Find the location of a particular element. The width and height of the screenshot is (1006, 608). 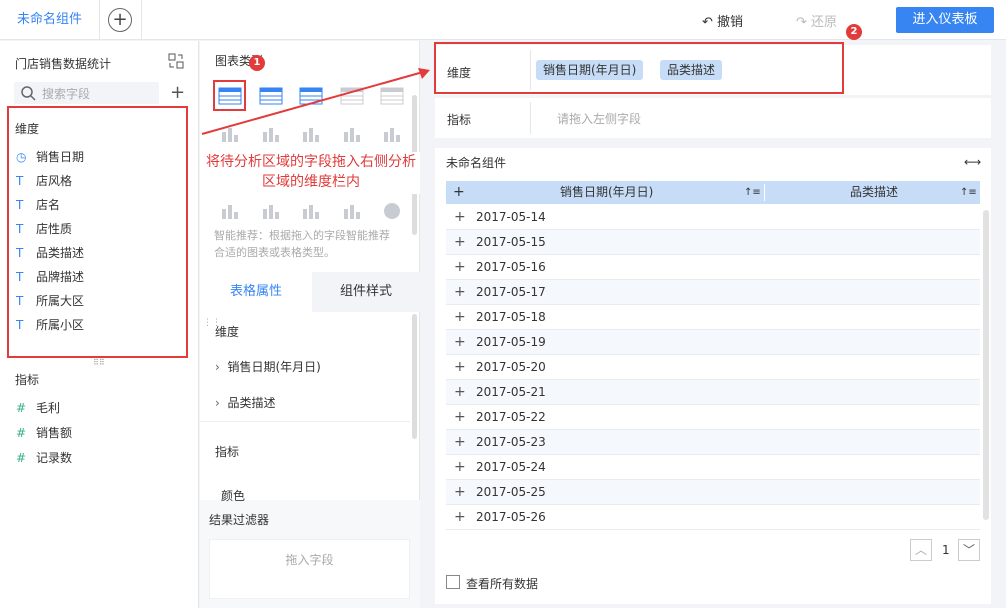

table-row: +2017-05-19 is located at coordinates (713, 342).